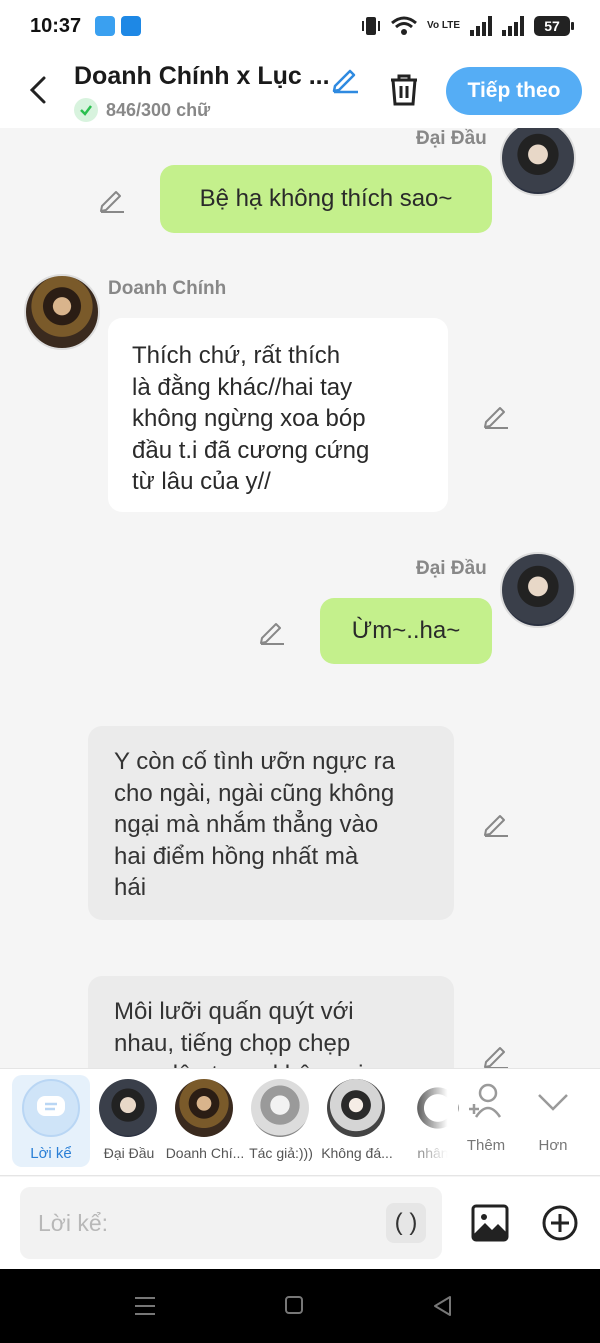 The height and width of the screenshot is (1343, 600). Describe the element at coordinates (432, 1122) in the screenshot. I see `scroll-fade` at that location.